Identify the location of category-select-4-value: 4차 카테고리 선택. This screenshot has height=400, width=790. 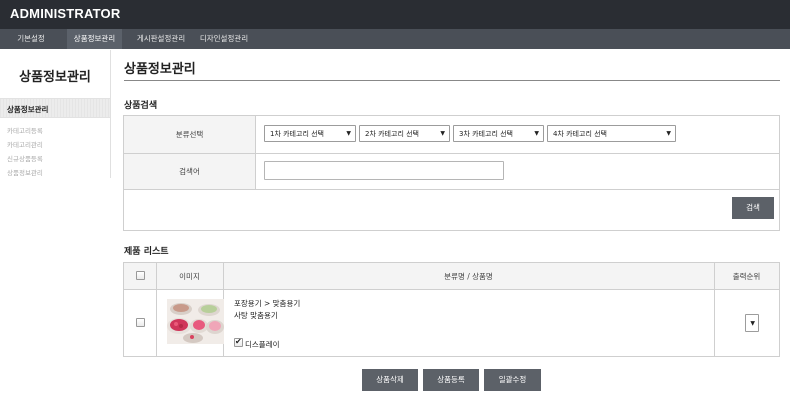
(580, 134).